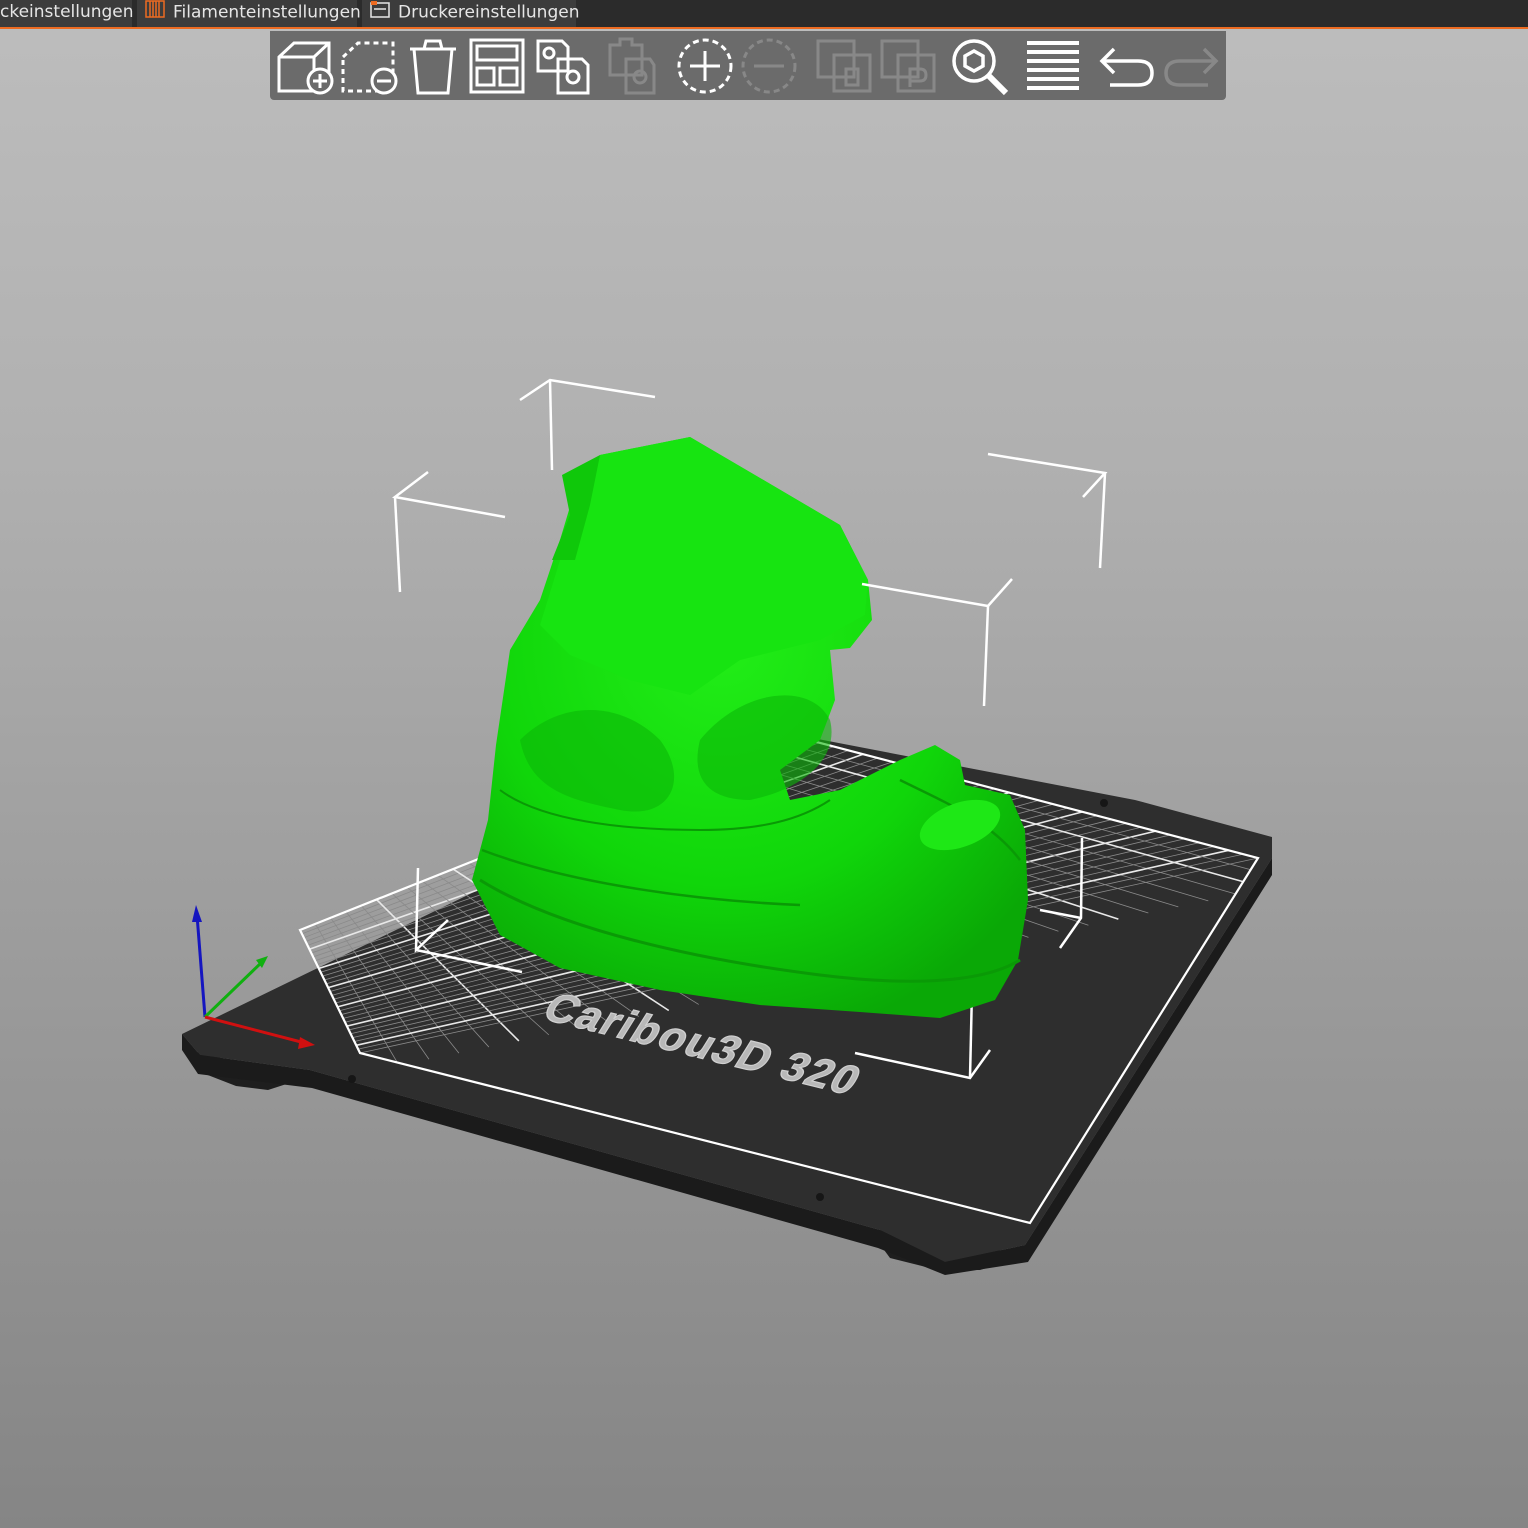 This screenshot has height=1528, width=1528. I want to click on main-toolbar, so click(748, 65).